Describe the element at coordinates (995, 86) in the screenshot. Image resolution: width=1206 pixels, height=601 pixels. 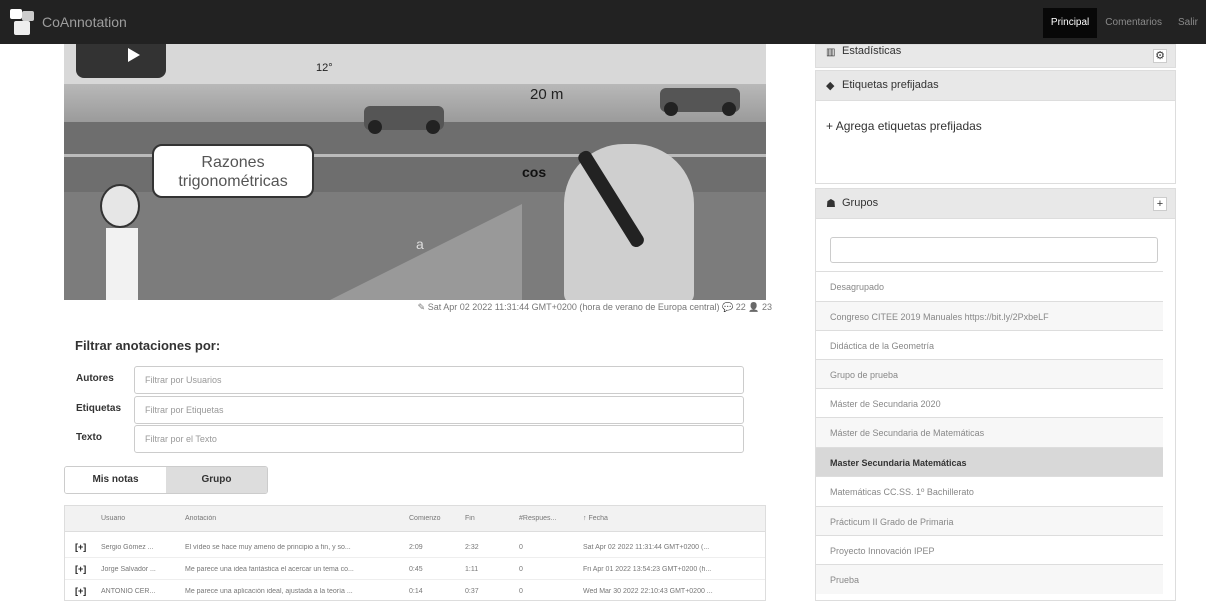
I see `tags-panel-header: ◆ Etiquetas prefijadas` at that location.